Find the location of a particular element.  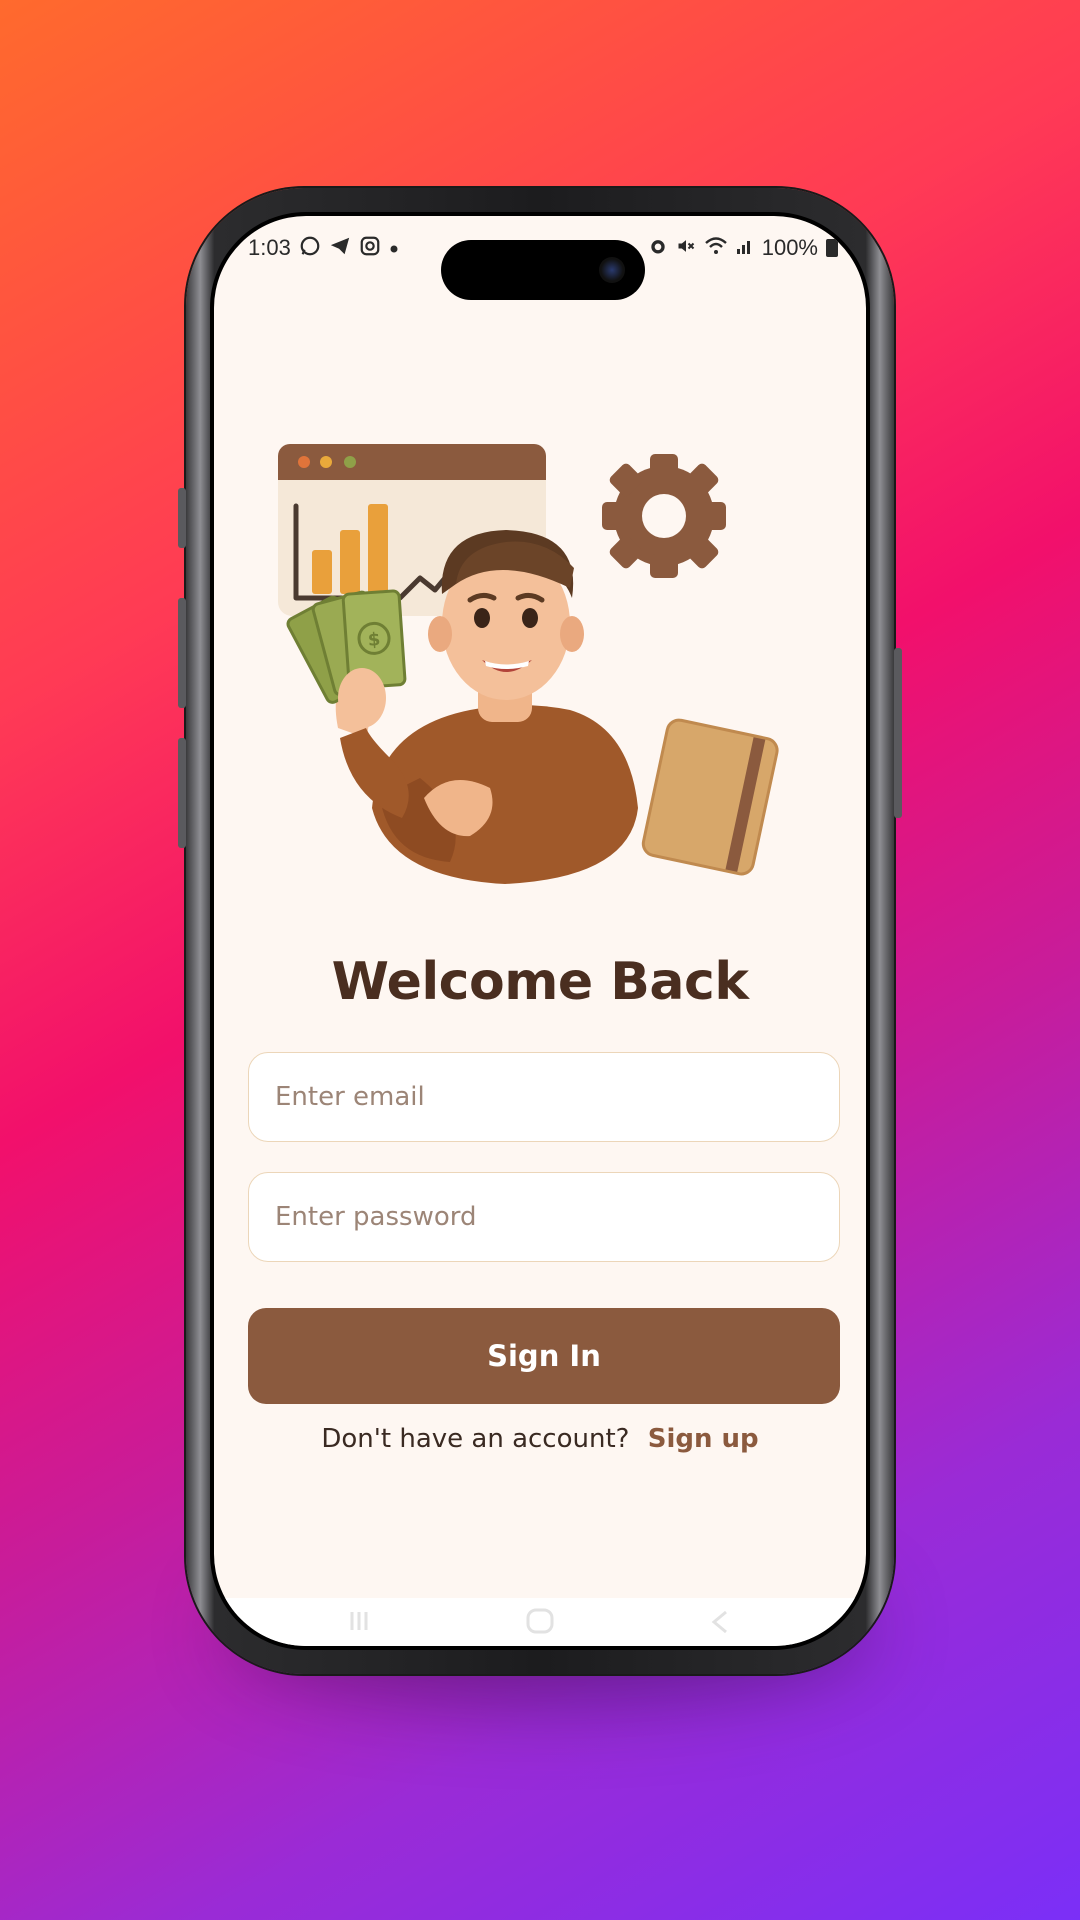

money-bills-icon: $ is located at coordinates (346, 658).